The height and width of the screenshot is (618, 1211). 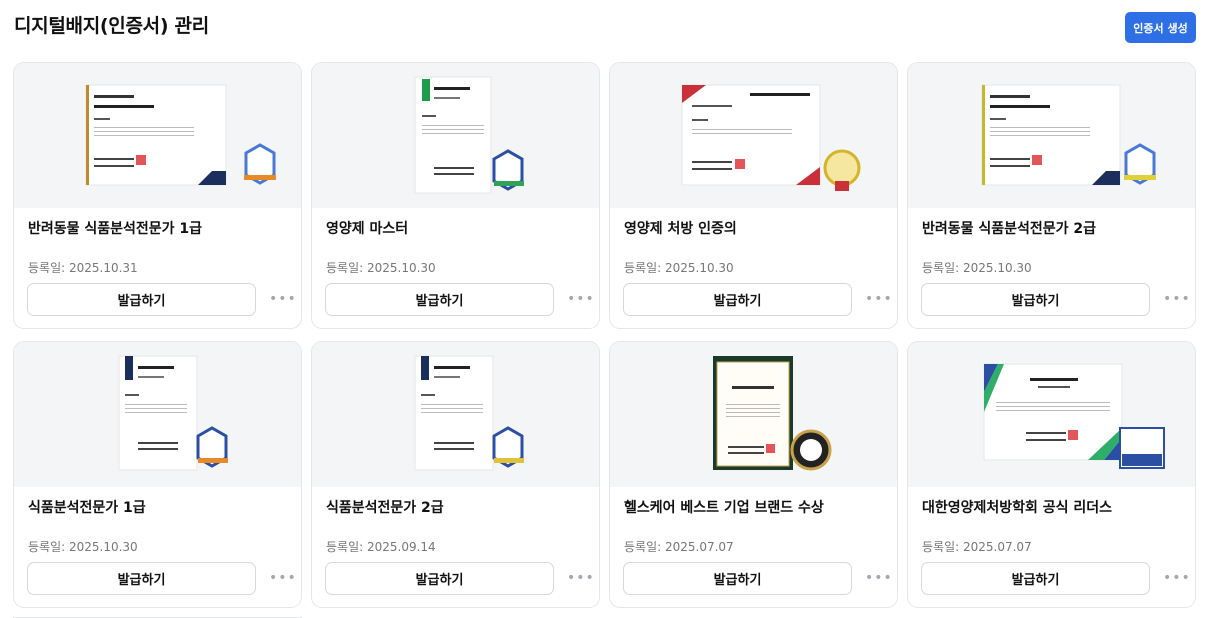 What do you see at coordinates (87, 508) in the screenshot?
I see `certificate-title: 식품분석전문가 1급` at bounding box center [87, 508].